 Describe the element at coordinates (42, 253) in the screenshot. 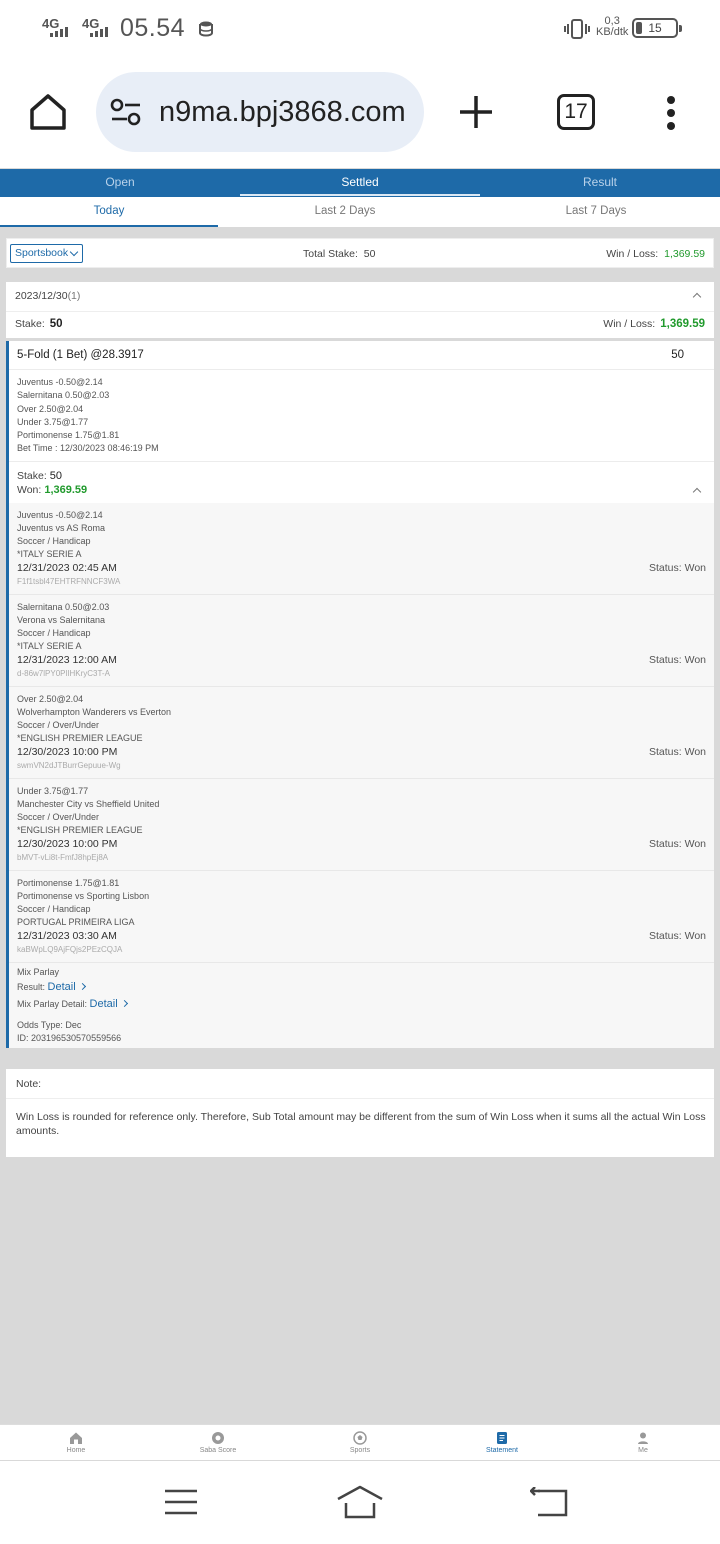

I see `product-select-value: Sportsbook` at that location.